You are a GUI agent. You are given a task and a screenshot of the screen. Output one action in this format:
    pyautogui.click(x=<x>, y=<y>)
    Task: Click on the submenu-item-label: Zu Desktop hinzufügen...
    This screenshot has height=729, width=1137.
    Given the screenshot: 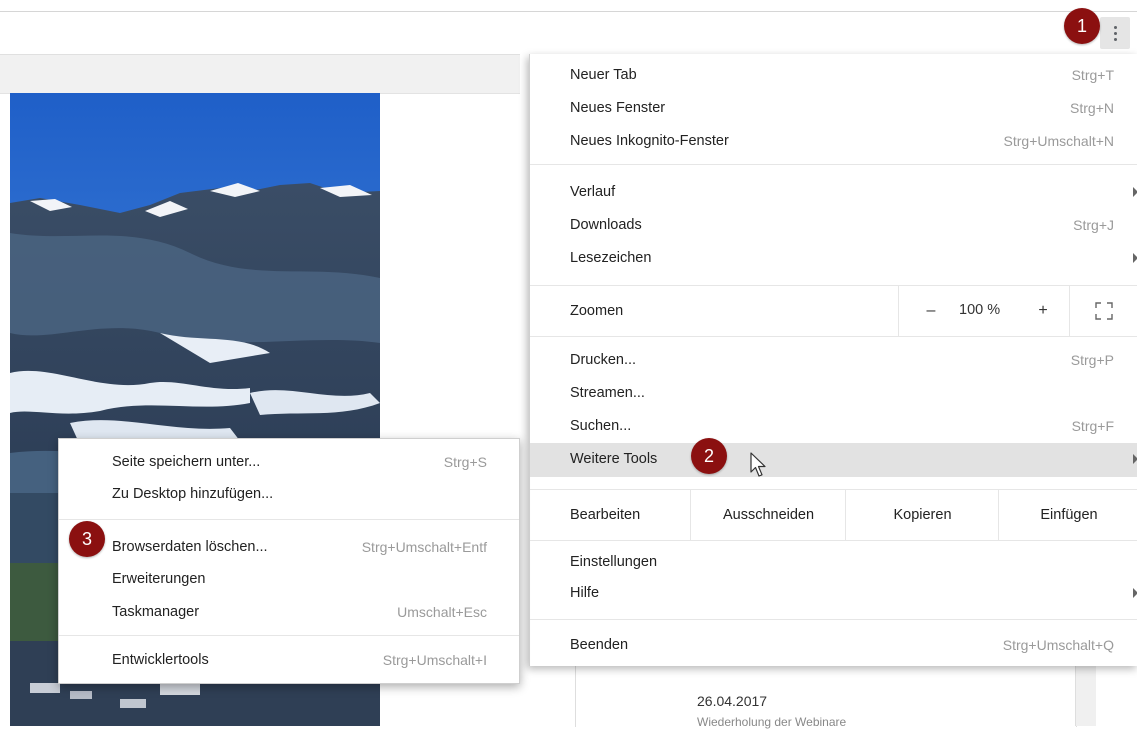 What is the action you would take?
    pyautogui.click(x=193, y=494)
    